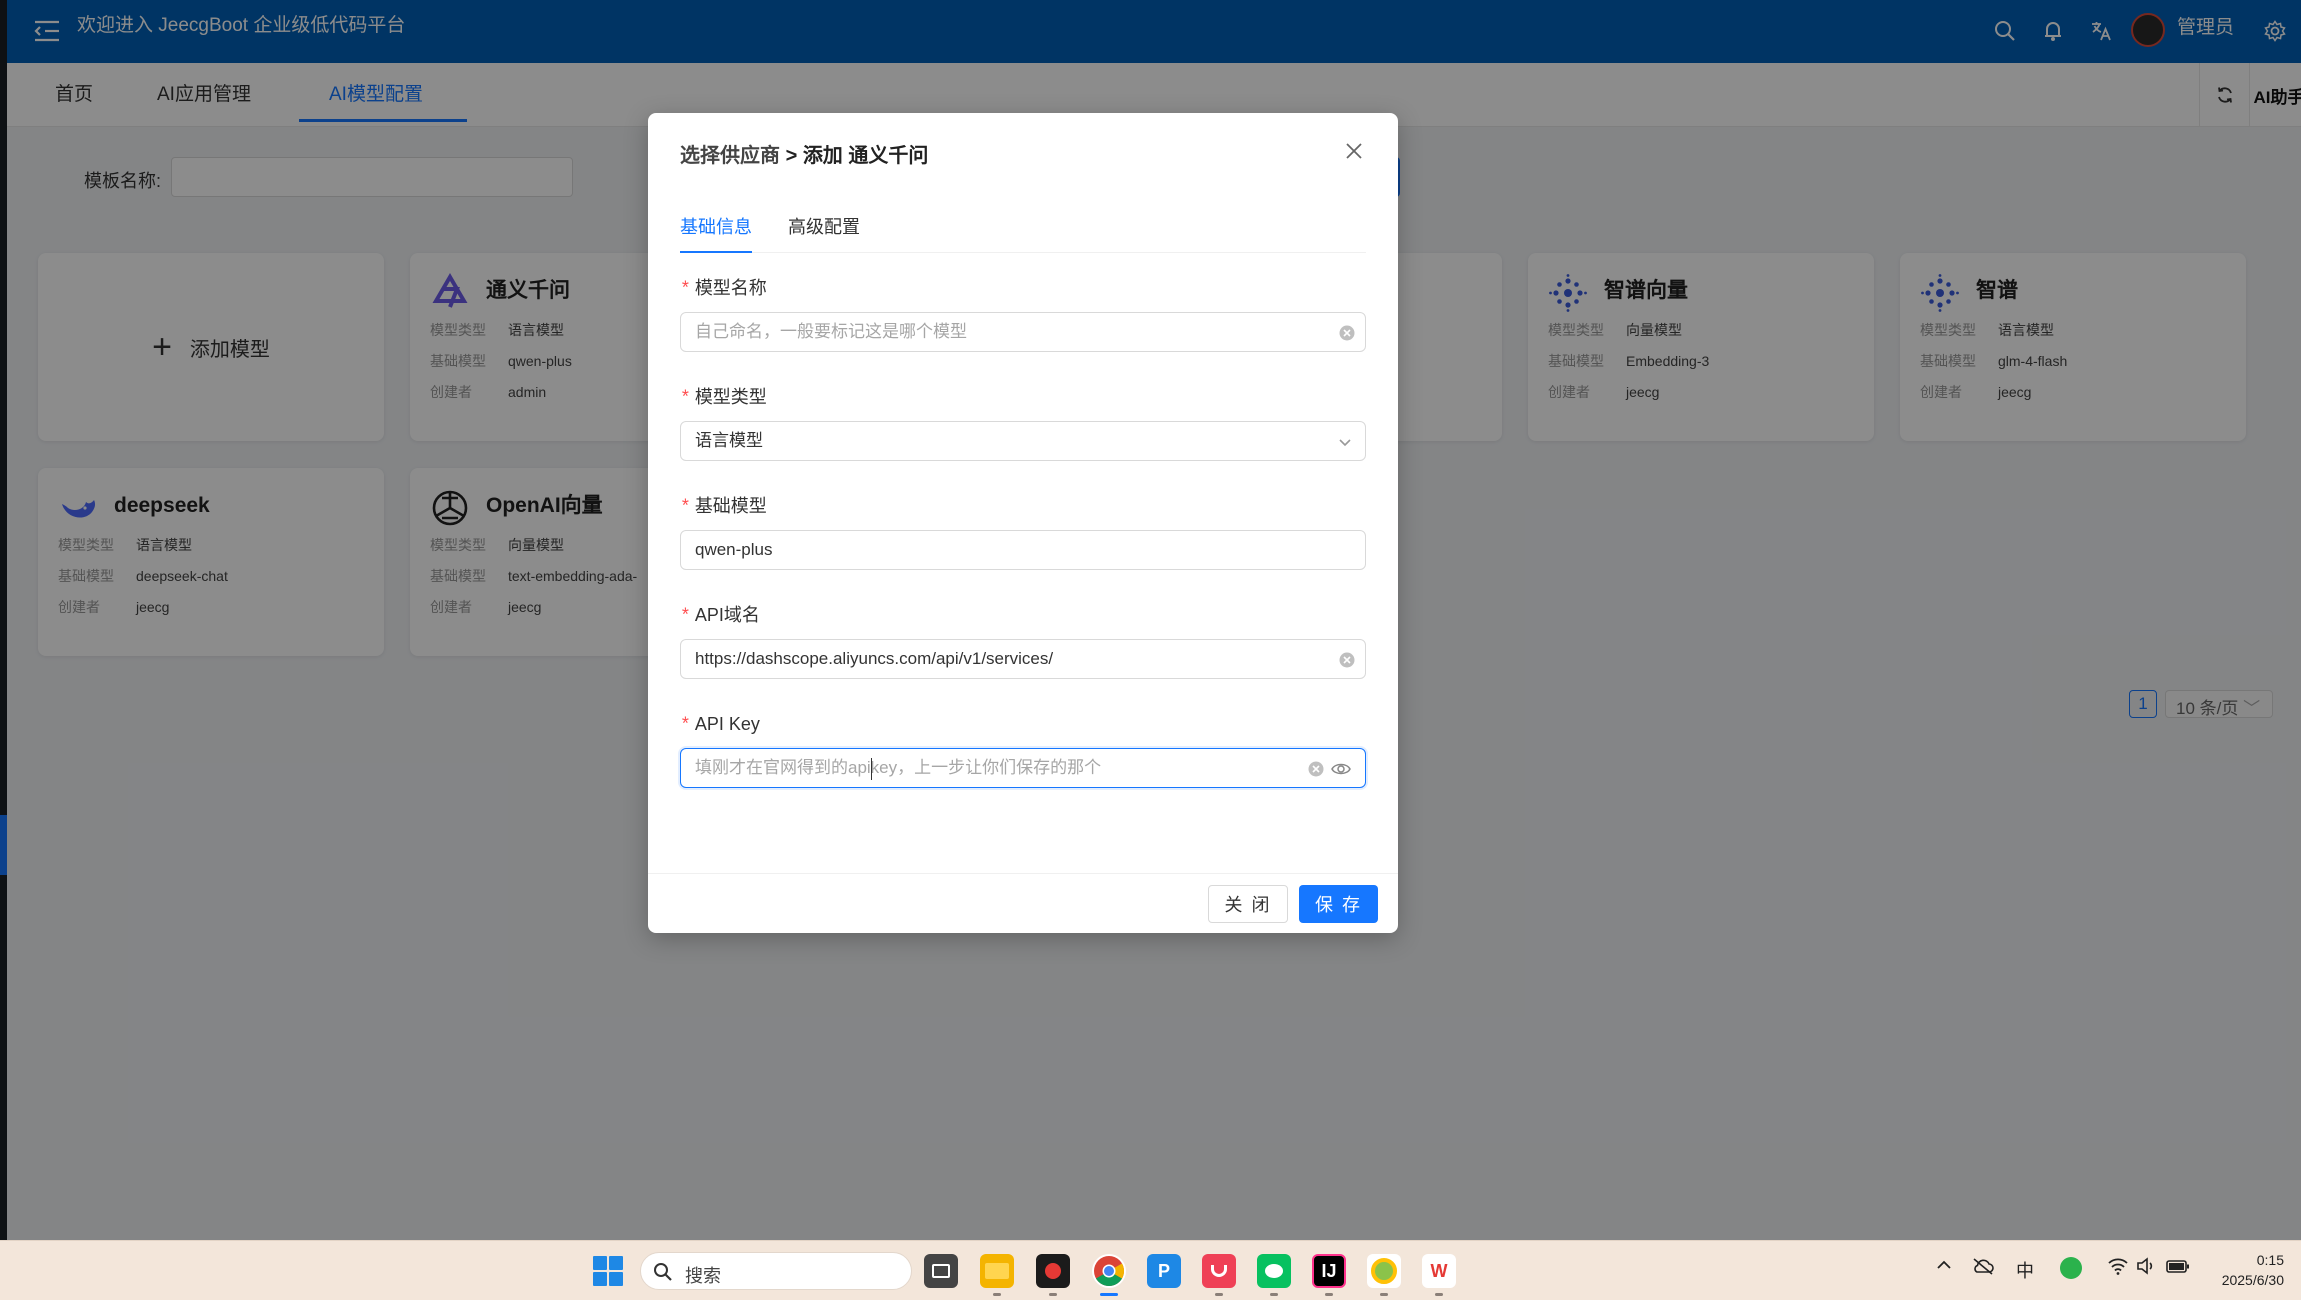 This screenshot has height=1300, width=2301. Describe the element at coordinates (730, 397) in the screenshot. I see `label-text: 模型类型` at that location.